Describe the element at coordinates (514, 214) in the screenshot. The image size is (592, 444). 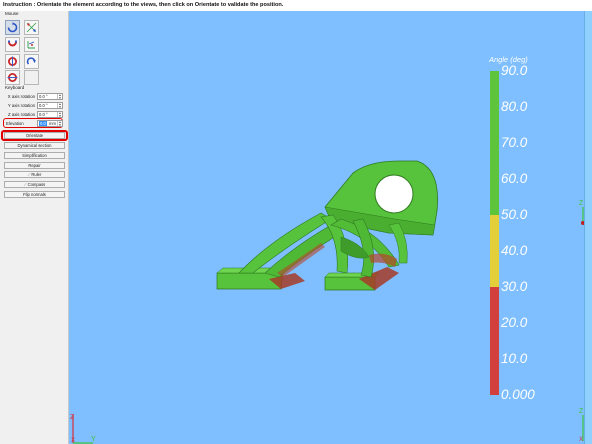
I see `colorbar-tick-label: 50.0` at that location.